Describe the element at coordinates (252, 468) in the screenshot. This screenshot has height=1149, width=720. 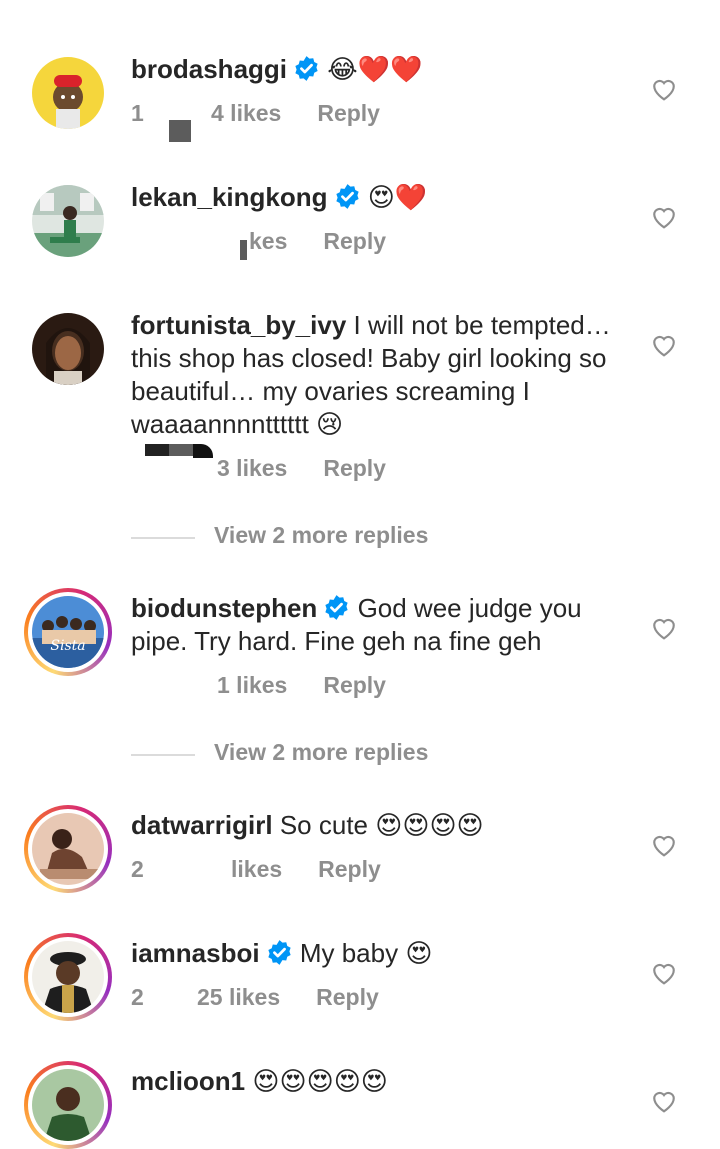
I see `likes-count: 3 likes` at that location.